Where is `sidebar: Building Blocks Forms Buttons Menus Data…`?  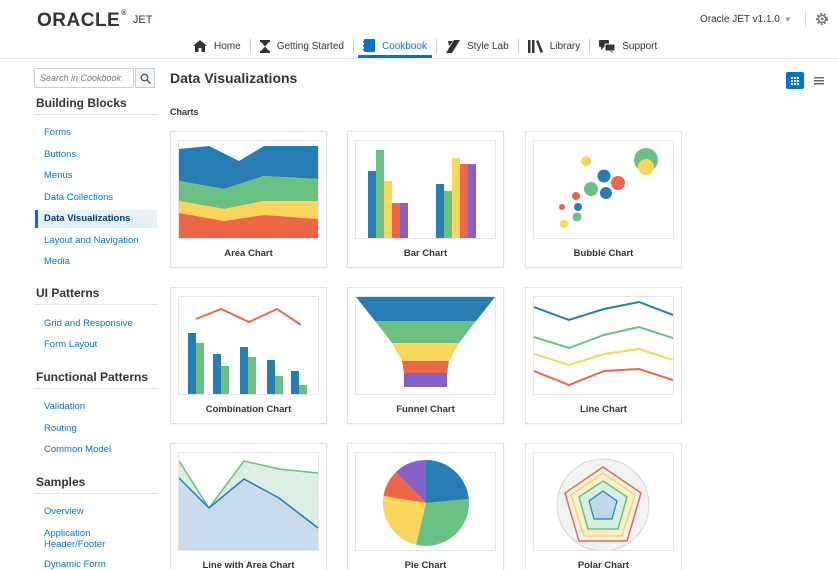
sidebar: Building Blocks Forms Buttons Menus Data… is located at coordinates (96, 315).